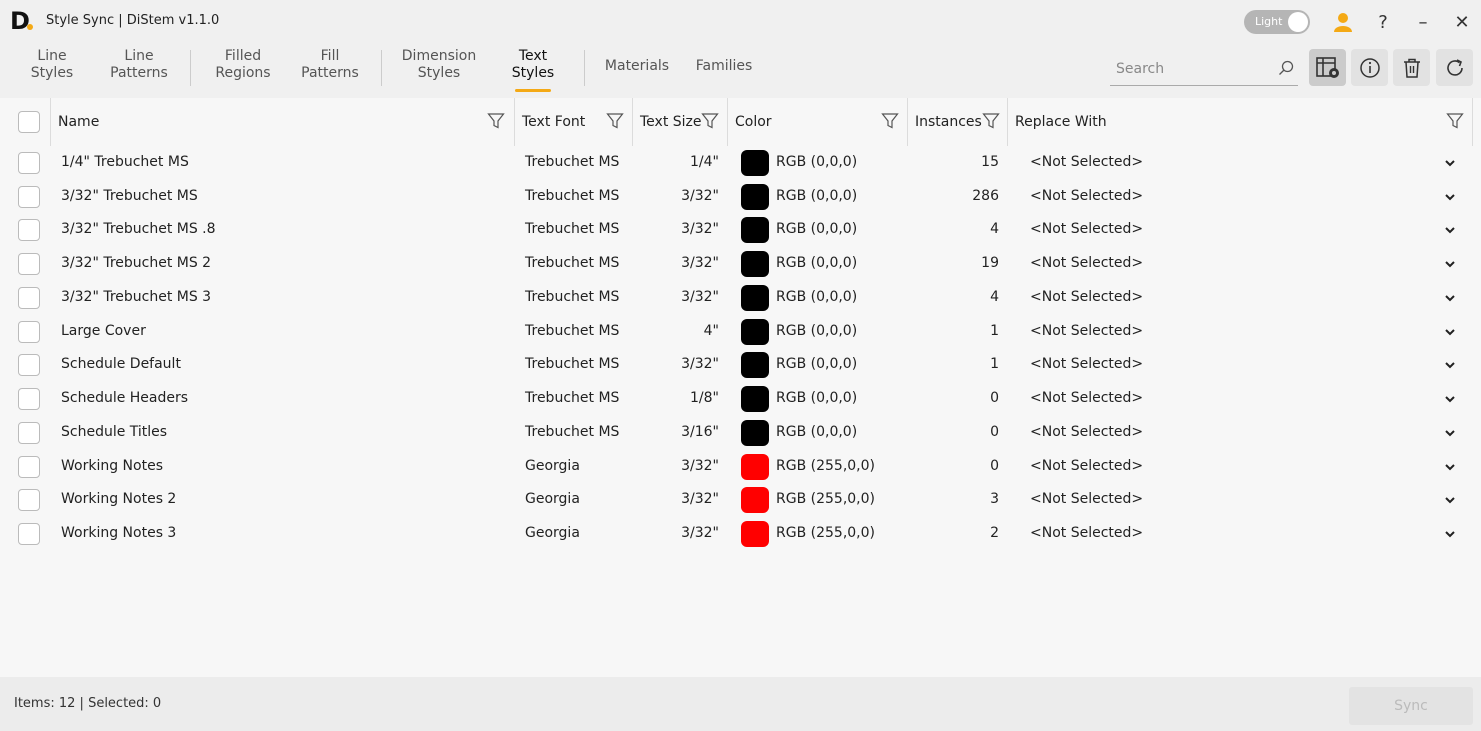  I want to click on theme-toggle: Light, so click(1277, 22).